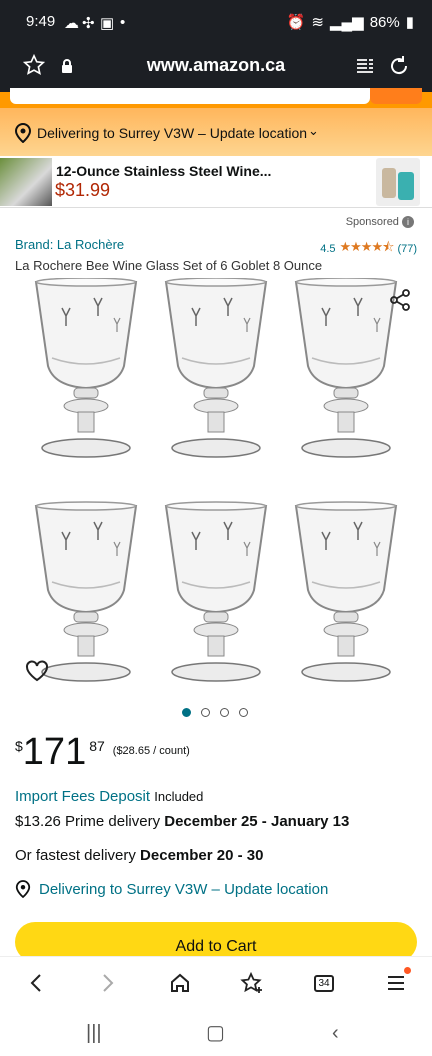 The height and width of the screenshot is (1056, 432). What do you see at coordinates (19, 746) in the screenshot?
I see `price-symbol: $` at bounding box center [19, 746].